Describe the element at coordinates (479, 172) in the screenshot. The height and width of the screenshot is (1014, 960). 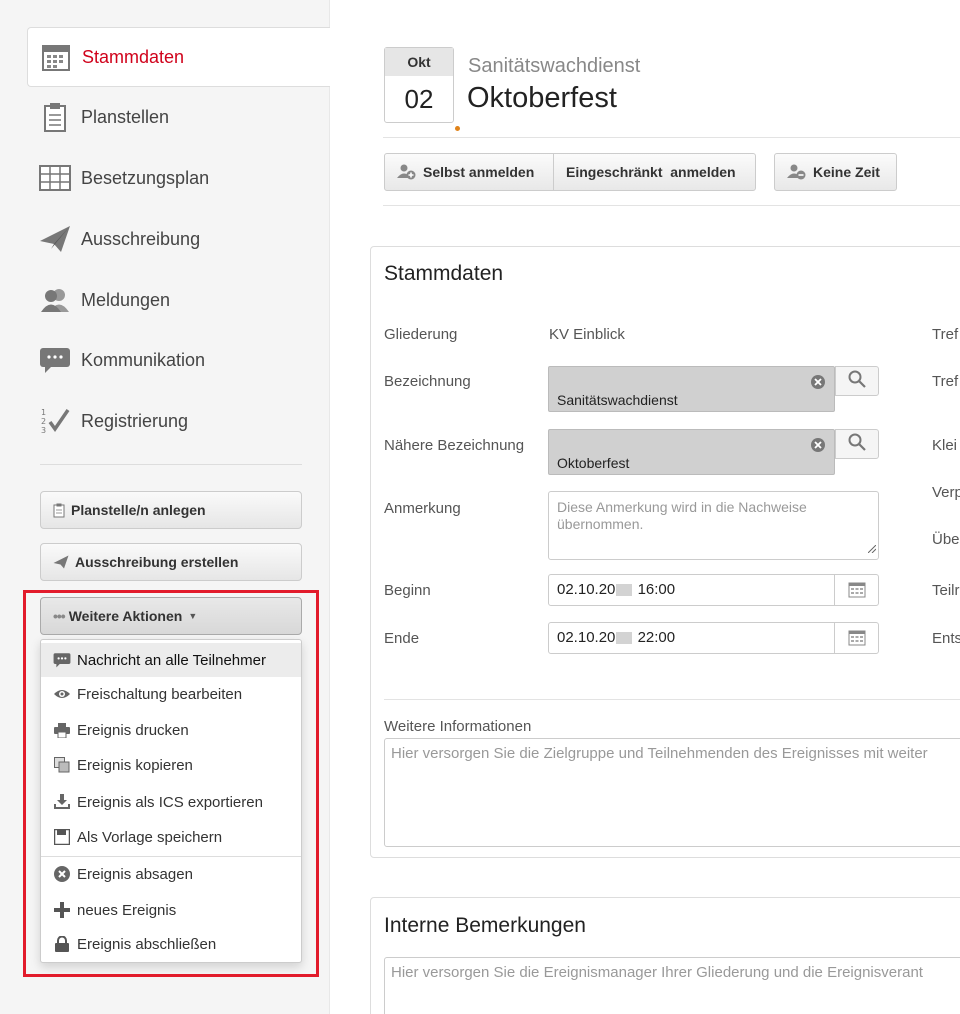
I see `button-label: Selbst anmelden` at that location.